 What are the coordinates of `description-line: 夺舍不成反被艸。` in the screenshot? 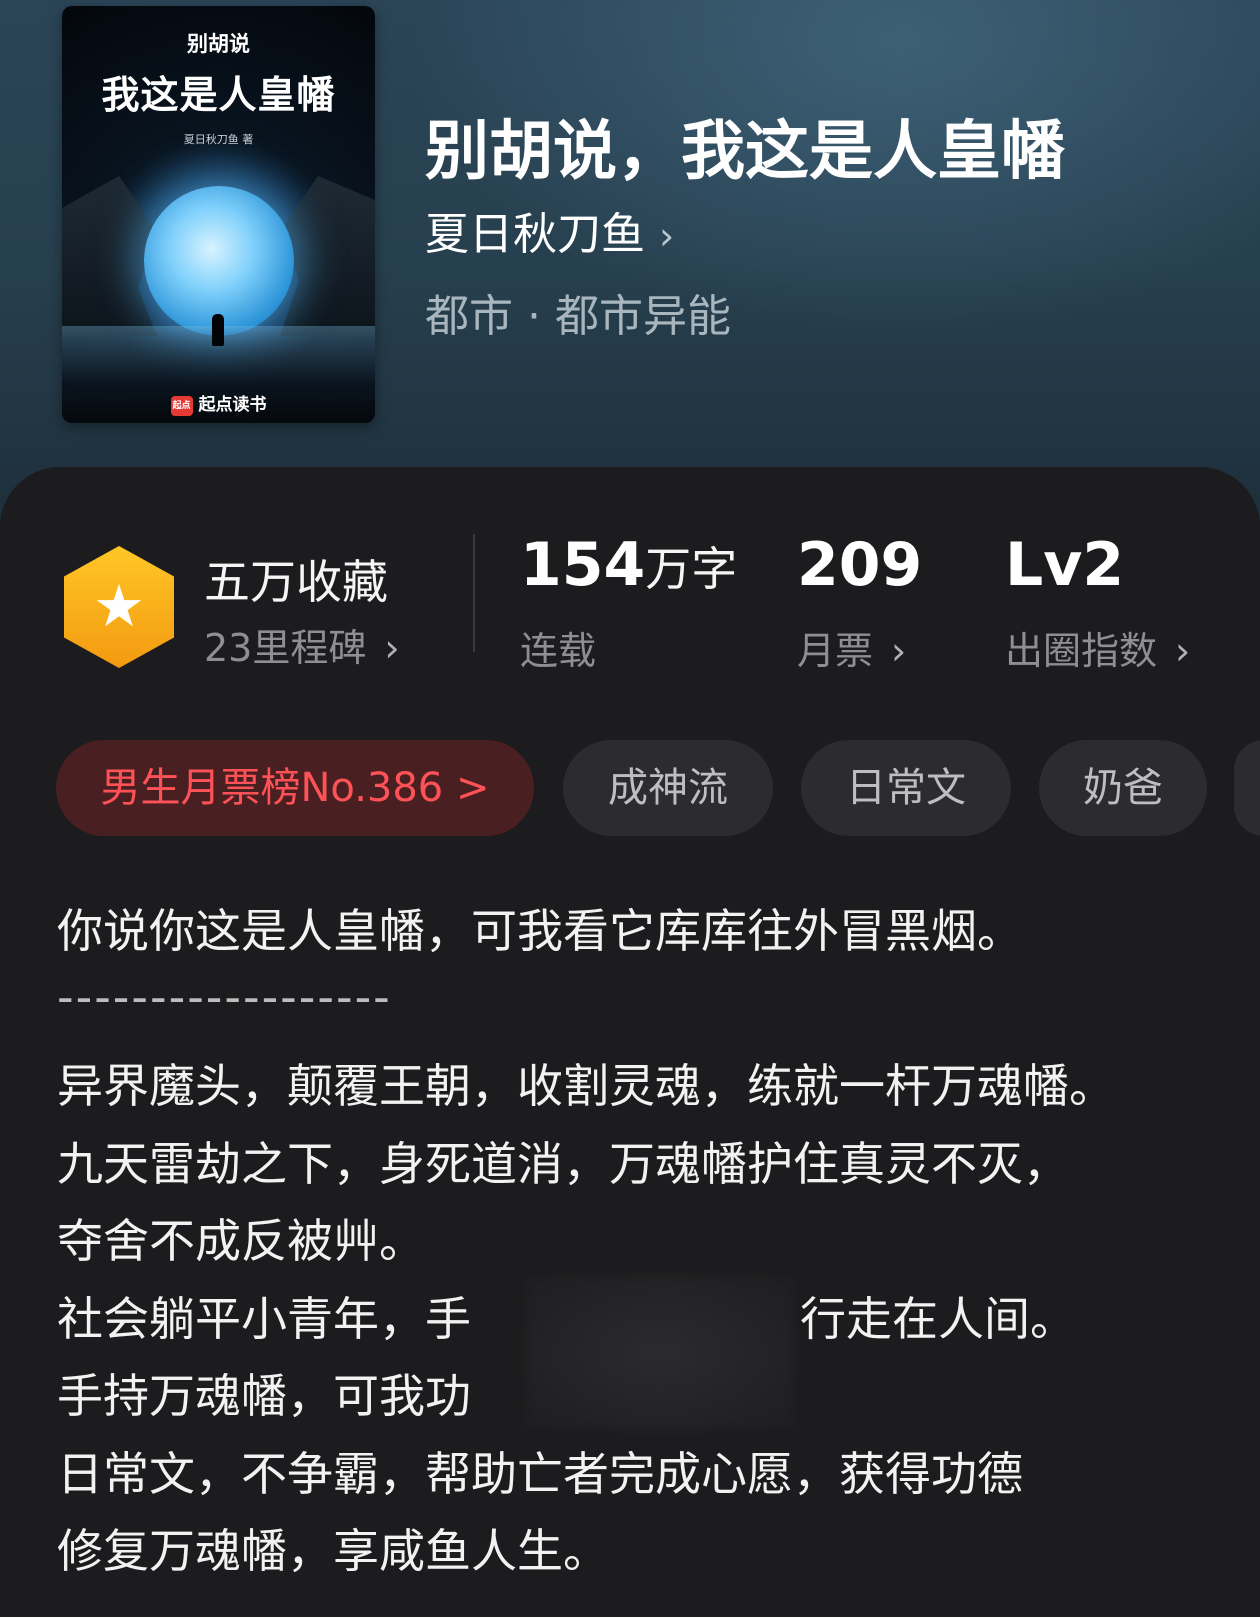 It's located at (241, 1241).